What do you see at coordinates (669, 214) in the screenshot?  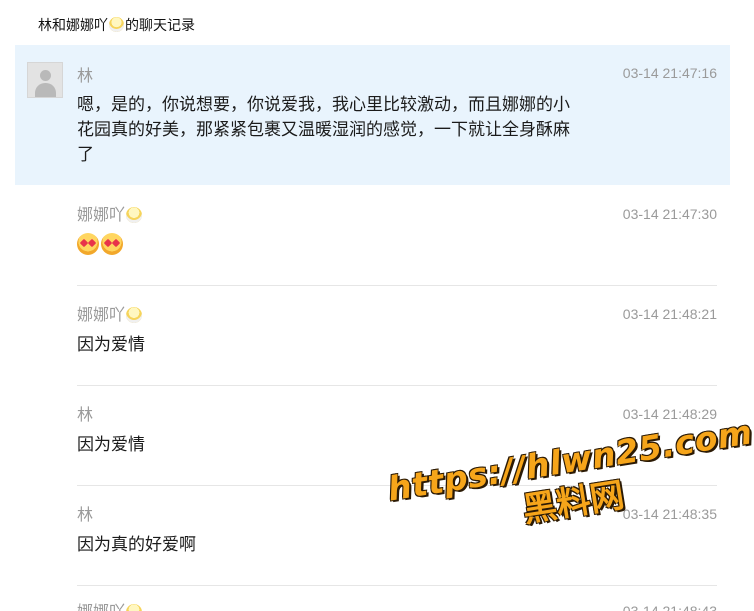 I see `message-time: 03-14 21:47:30` at bounding box center [669, 214].